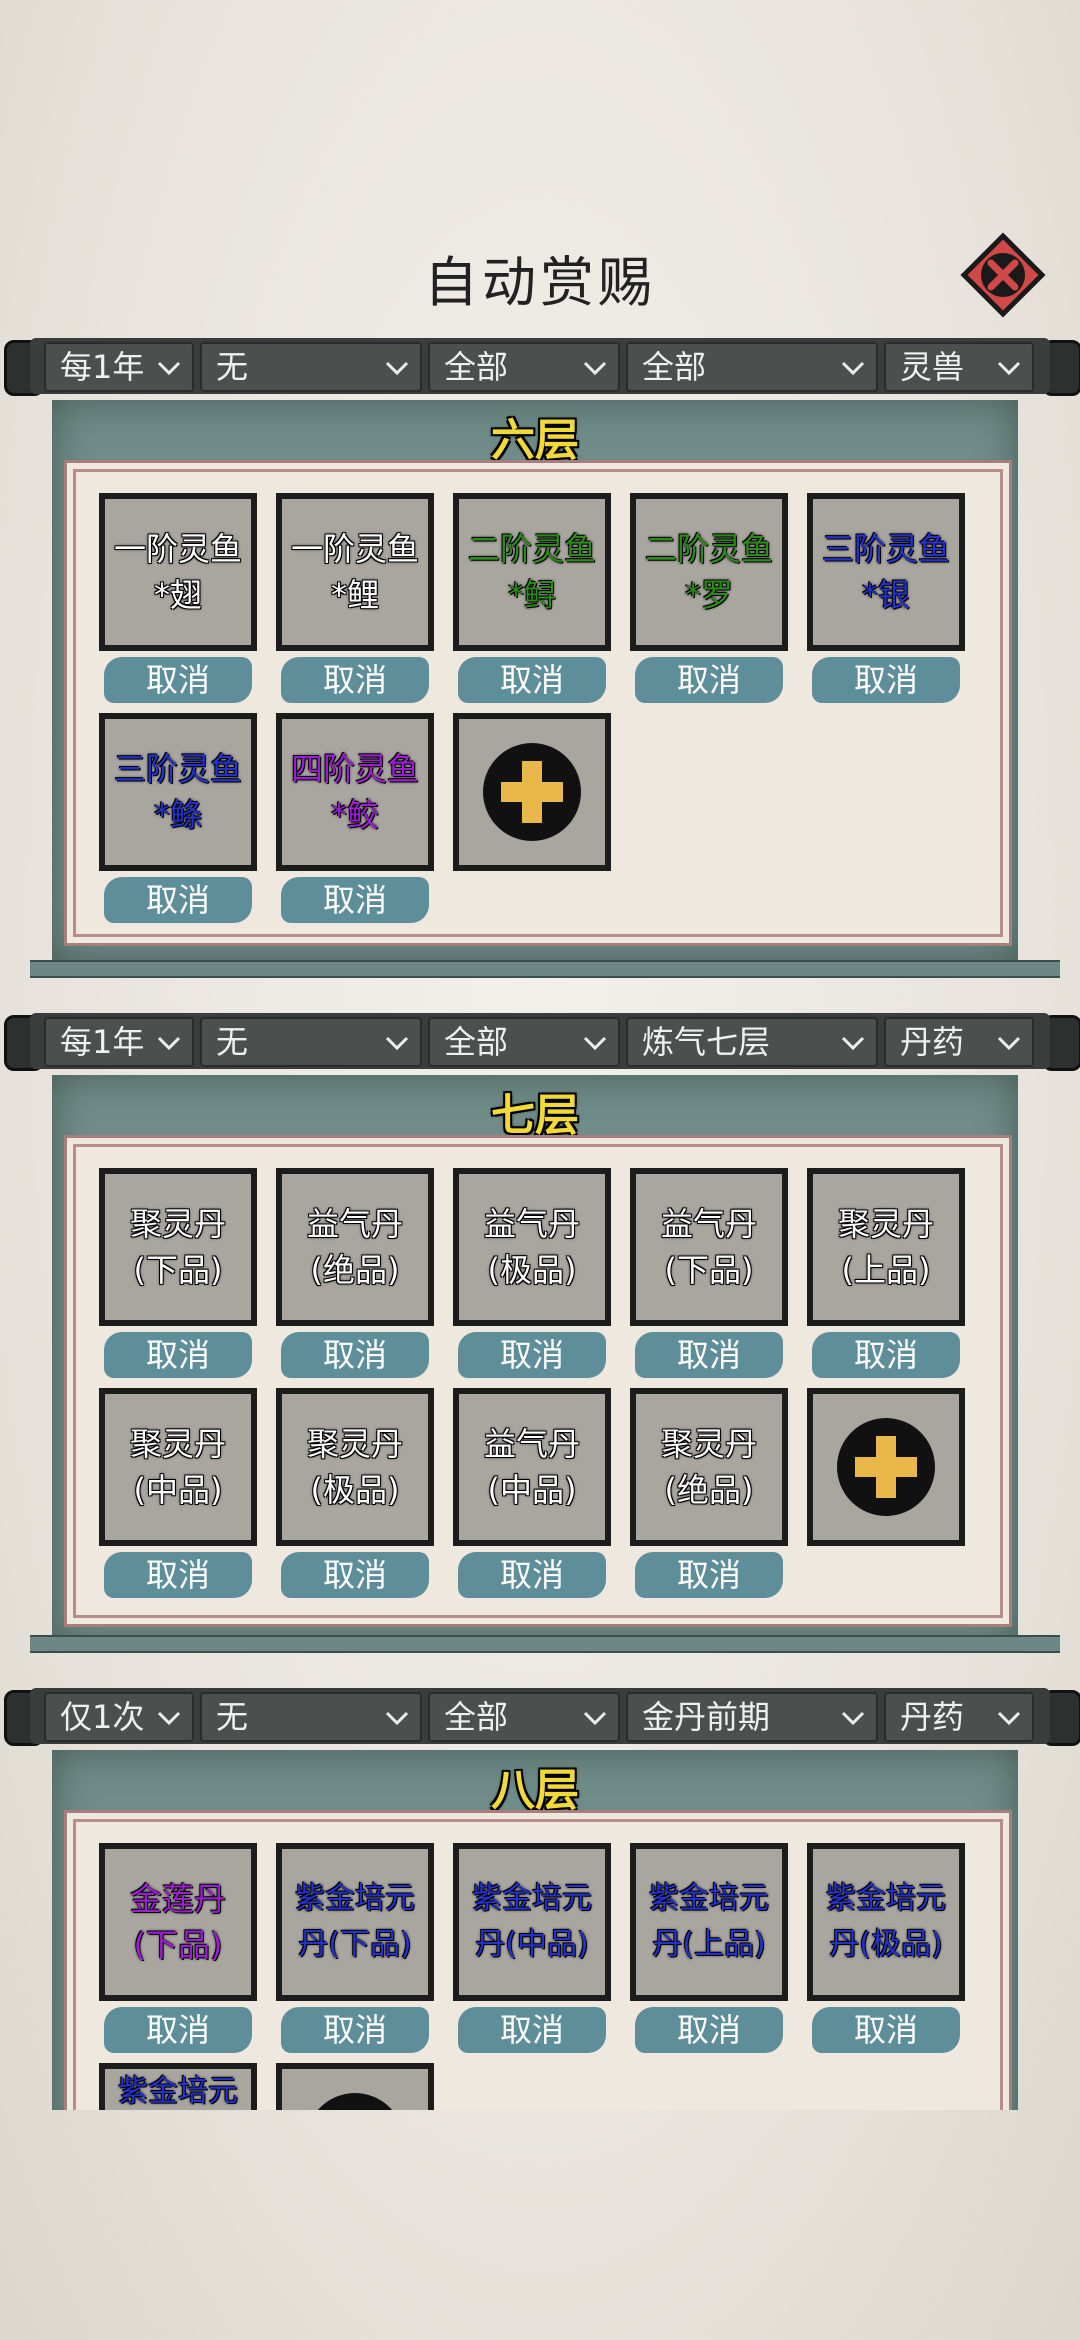 The height and width of the screenshot is (2340, 1080). What do you see at coordinates (709, 1467) in the screenshot?
I see `reward-item: 聚灵丹 (绝品)` at bounding box center [709, 1467].